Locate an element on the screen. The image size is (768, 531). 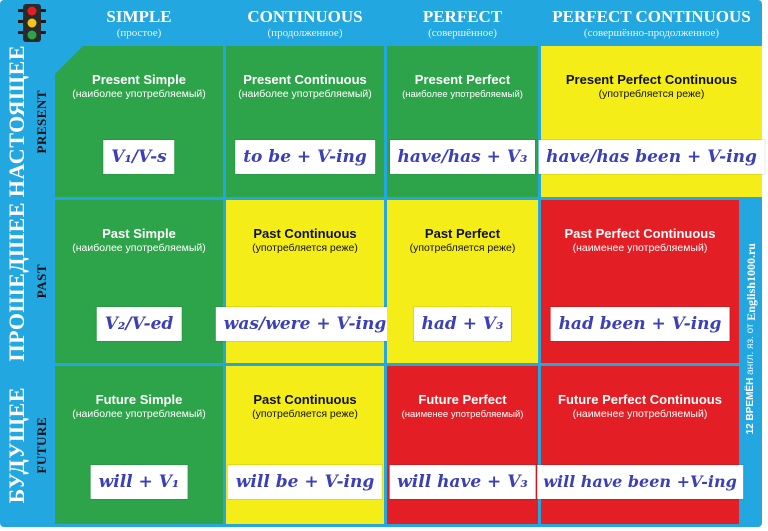
column-header-perfect: PERFECT (совершённое) is located at coordinates (462, 23).